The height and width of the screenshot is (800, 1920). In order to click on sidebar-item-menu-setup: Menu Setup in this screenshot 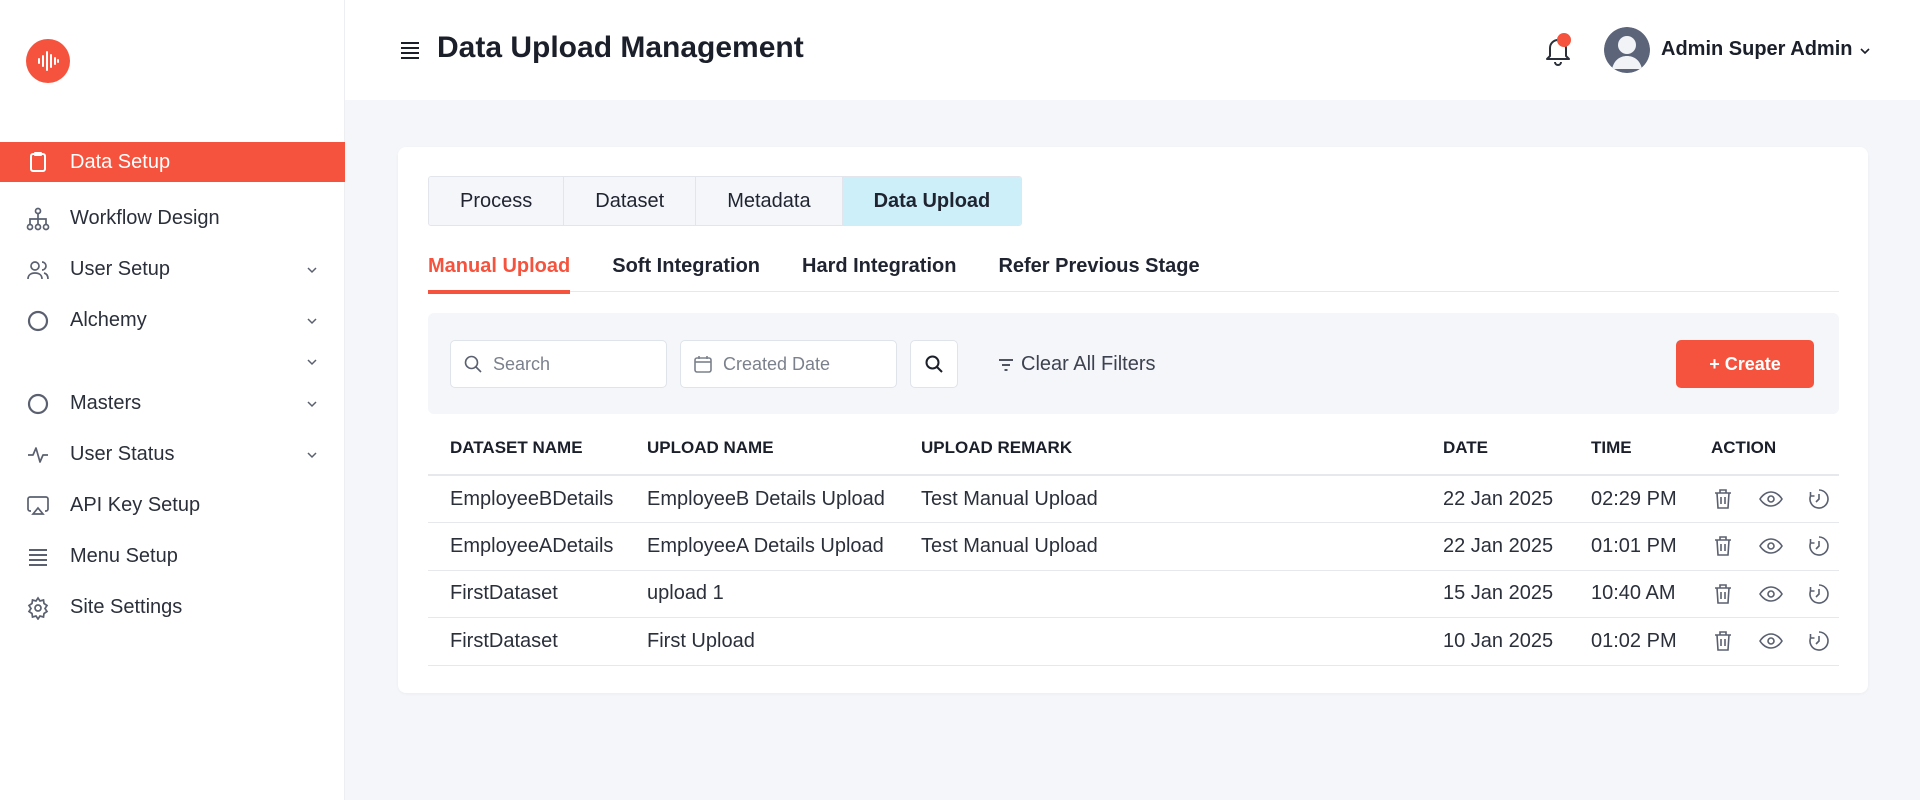, I will do `click(172, 556)`.